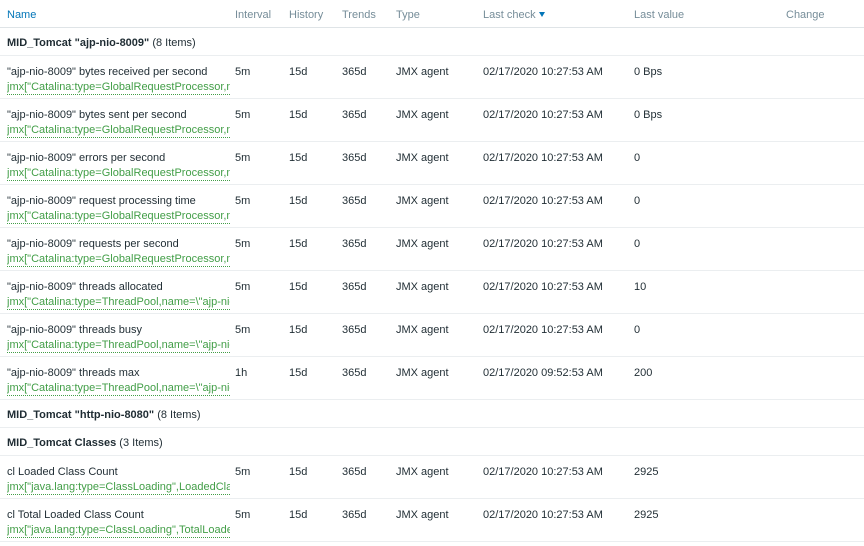 The width and height of the screenshot is (864, 546). Describe the element at coordinates (509, 15) in the screenshot. I see `column-header-last-check: Last check` at that location.